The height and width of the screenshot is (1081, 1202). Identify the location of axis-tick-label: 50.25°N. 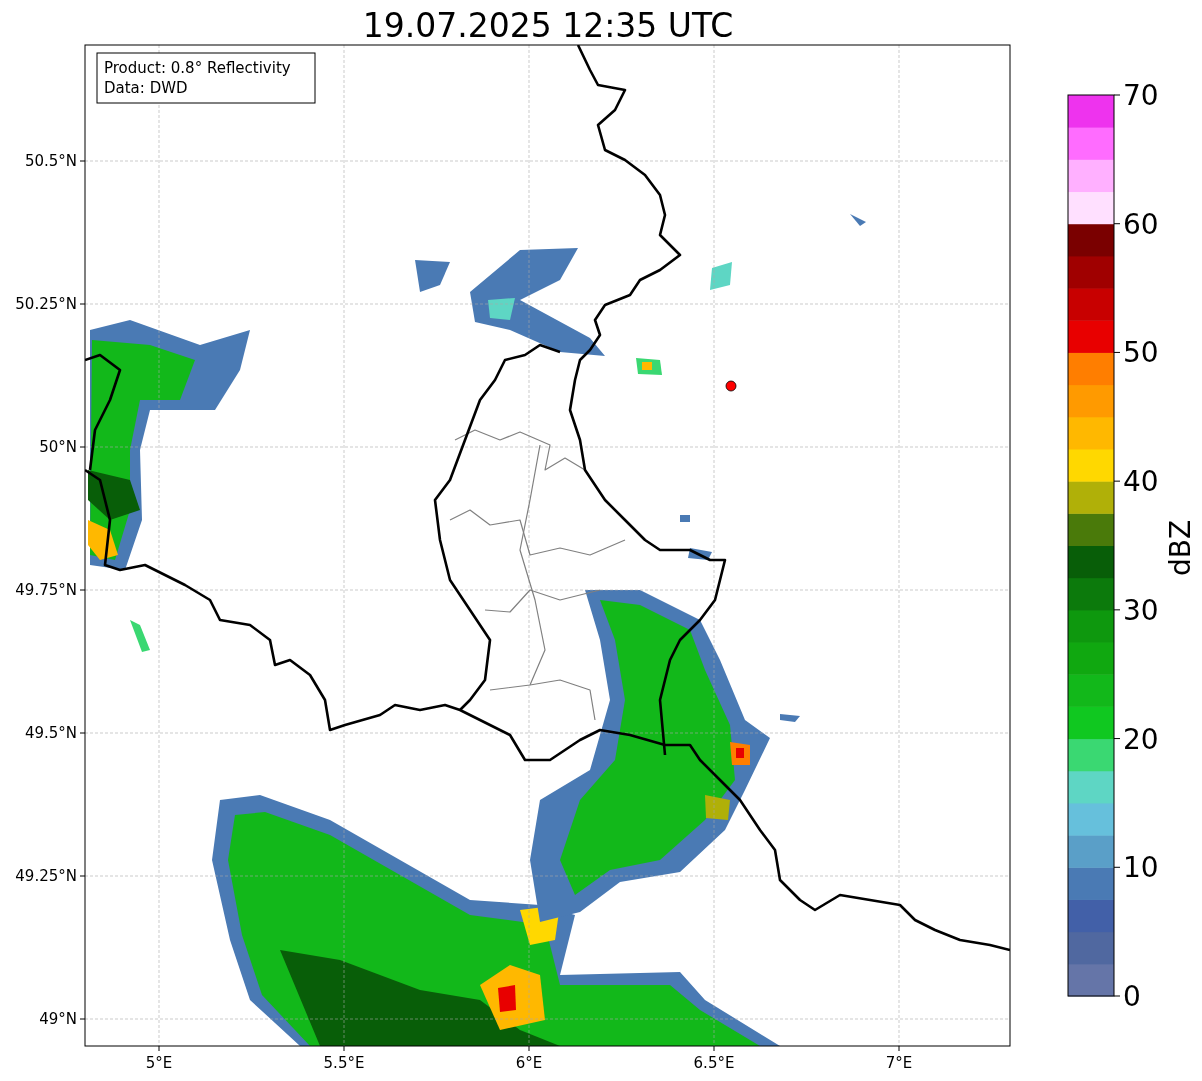
(46, 304).